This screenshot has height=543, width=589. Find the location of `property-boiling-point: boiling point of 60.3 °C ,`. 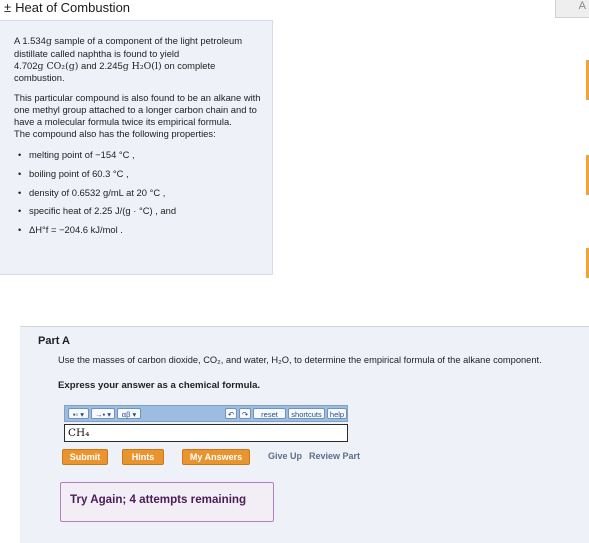

property-boiling-point: boiling point of 60.3 °C , is located at coordinates (138, 174).